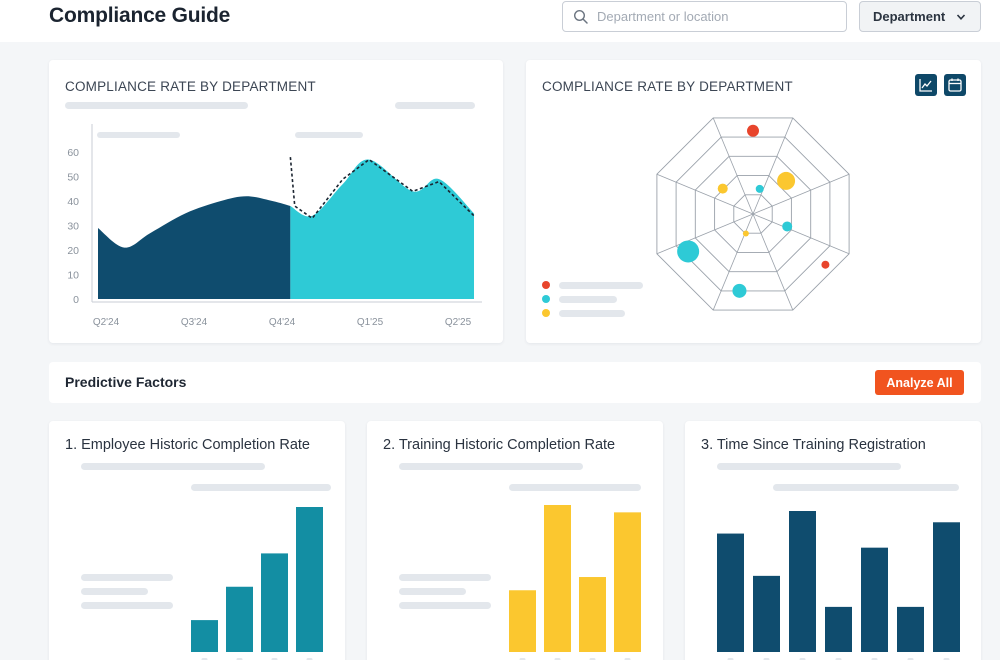 This screenshot has width=1000, height=660. Describe the element at coordinates (76, 300) in the screenshot. I see `y-tick-label: 0` at that location.